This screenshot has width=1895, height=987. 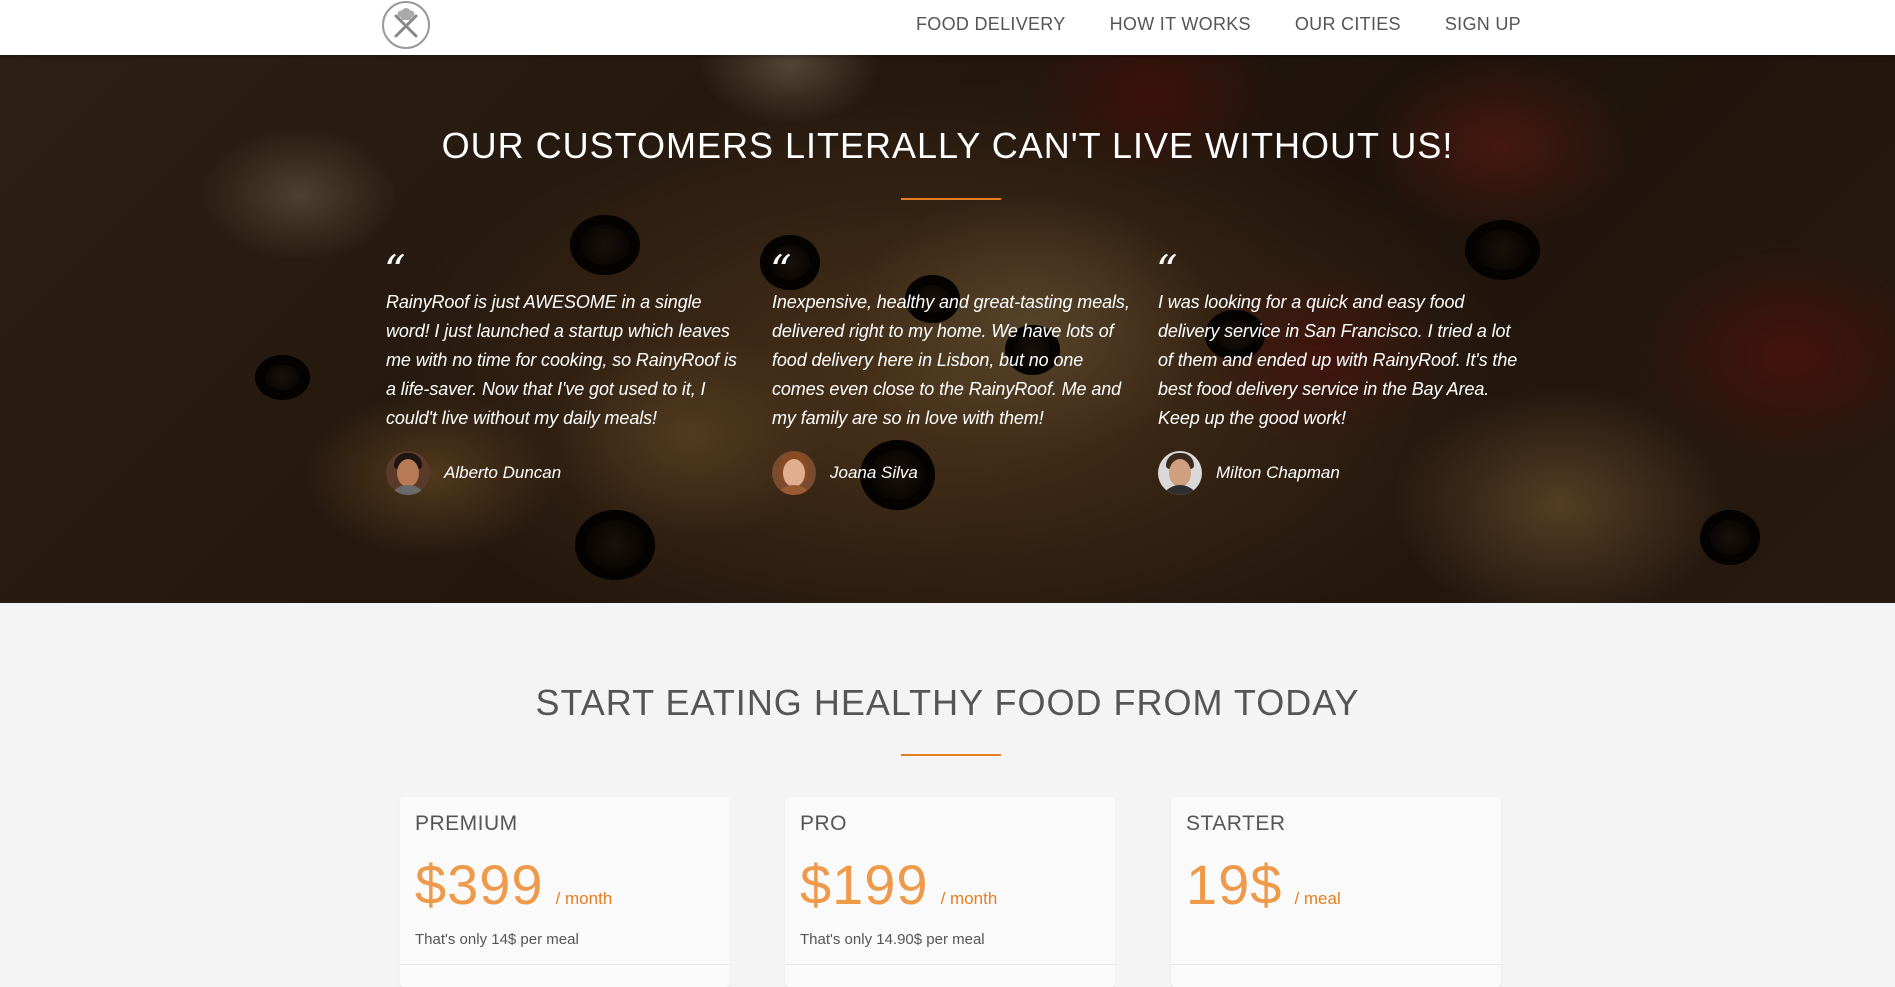 I want to click on testimonial-author: Alberto Duncan, so click(x=566, y=473).